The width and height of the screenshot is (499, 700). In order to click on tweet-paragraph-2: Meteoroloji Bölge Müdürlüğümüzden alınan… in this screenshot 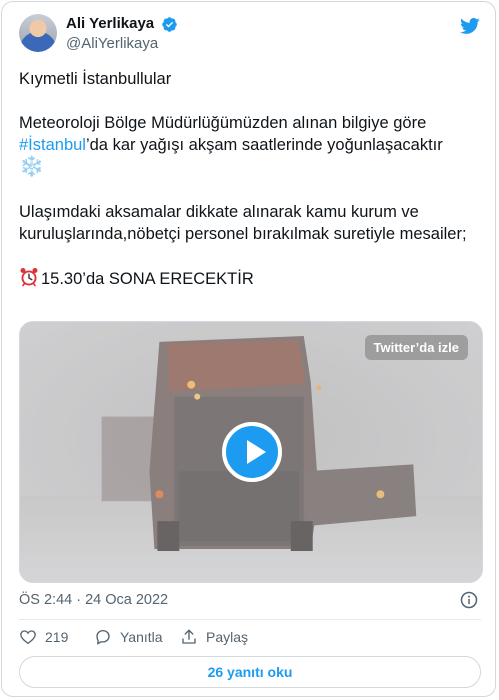, I will do `click(249, 145)`.